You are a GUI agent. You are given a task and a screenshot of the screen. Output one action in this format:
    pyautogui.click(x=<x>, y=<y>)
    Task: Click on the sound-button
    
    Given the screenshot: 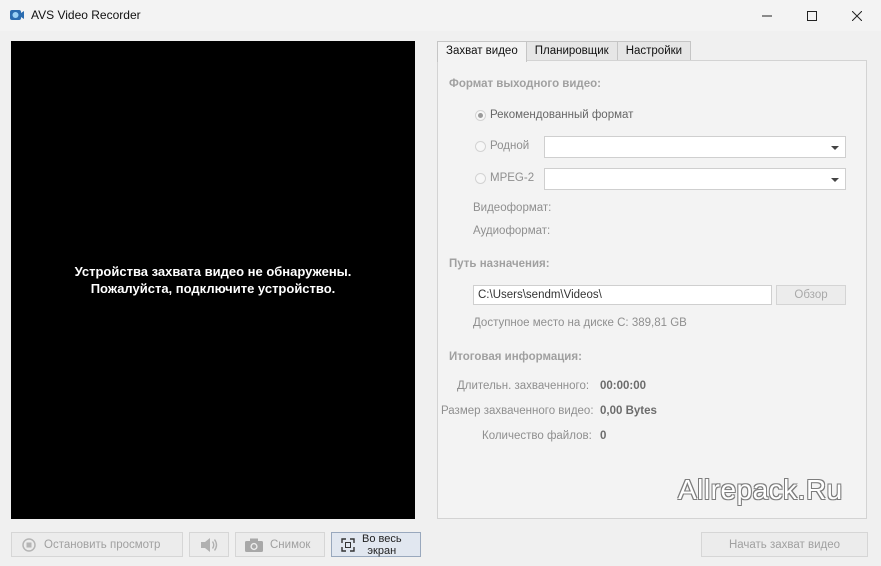 What is the action you would take?
    pyautogui.click(x=209, y=544)
    